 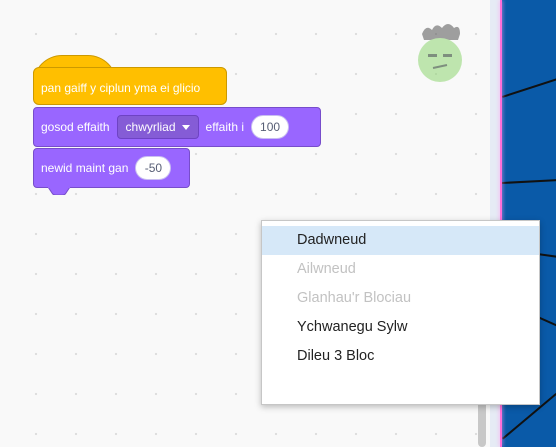 What do you see at coordinates (75, 127) in the screenshot?
I see `set-effect-label: gosod effaith` at bounding box center [75, 127].